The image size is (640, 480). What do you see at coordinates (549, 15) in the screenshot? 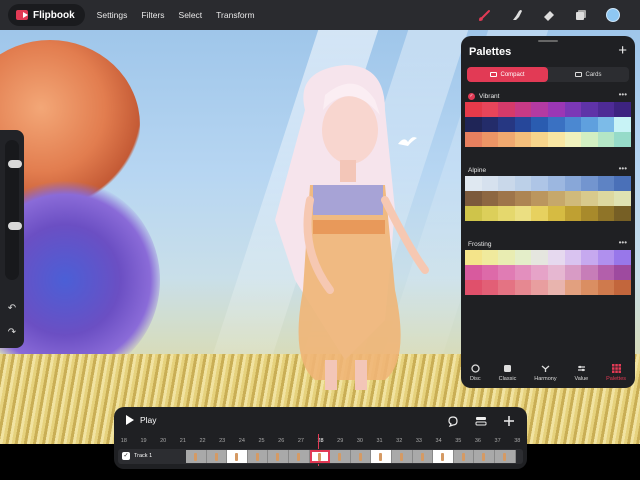
I see `eraser-icon` at bounding box center [549, 15].